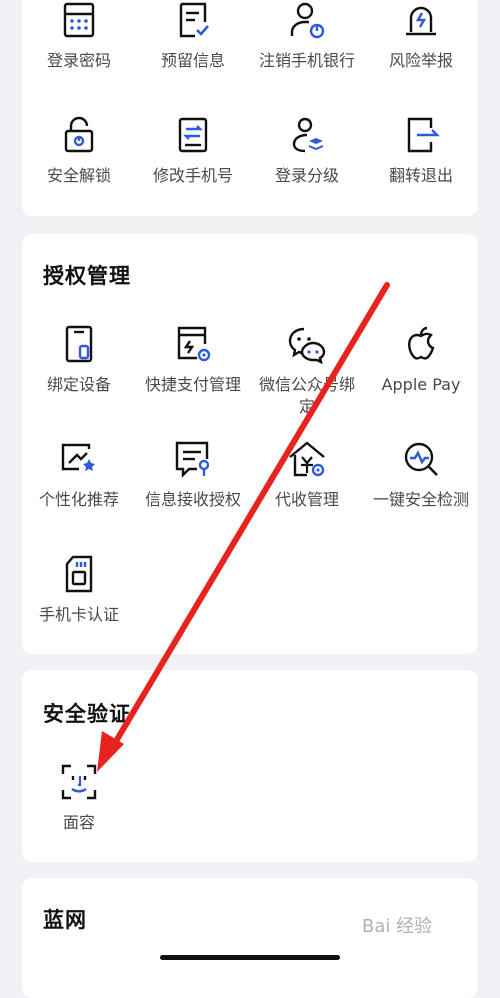 The width and height of the screenshot is (500, 998). Describe the element at coordinates (79, 459) in the screenshot. I see `recommend-icon` at that location.